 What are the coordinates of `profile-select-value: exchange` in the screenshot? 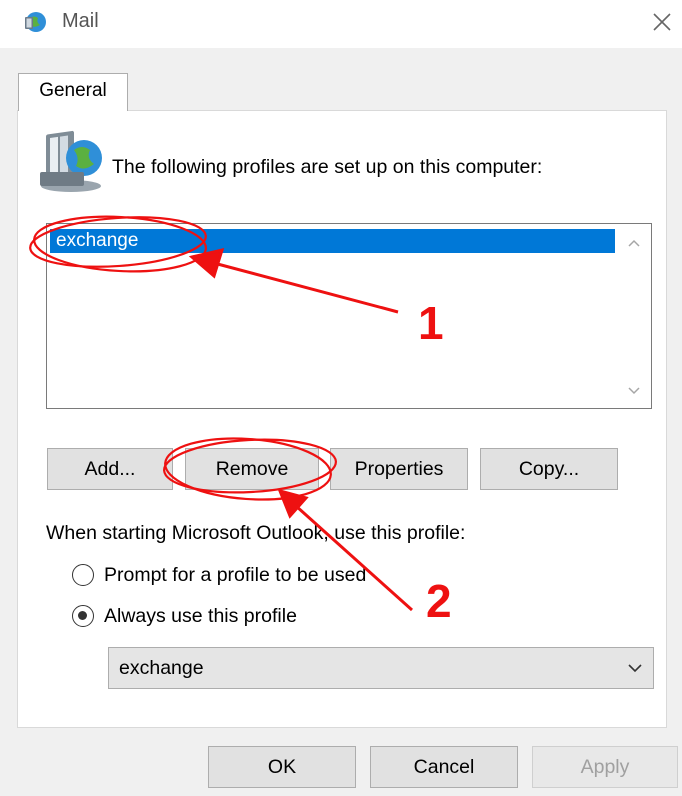 It's located at (161, 668).